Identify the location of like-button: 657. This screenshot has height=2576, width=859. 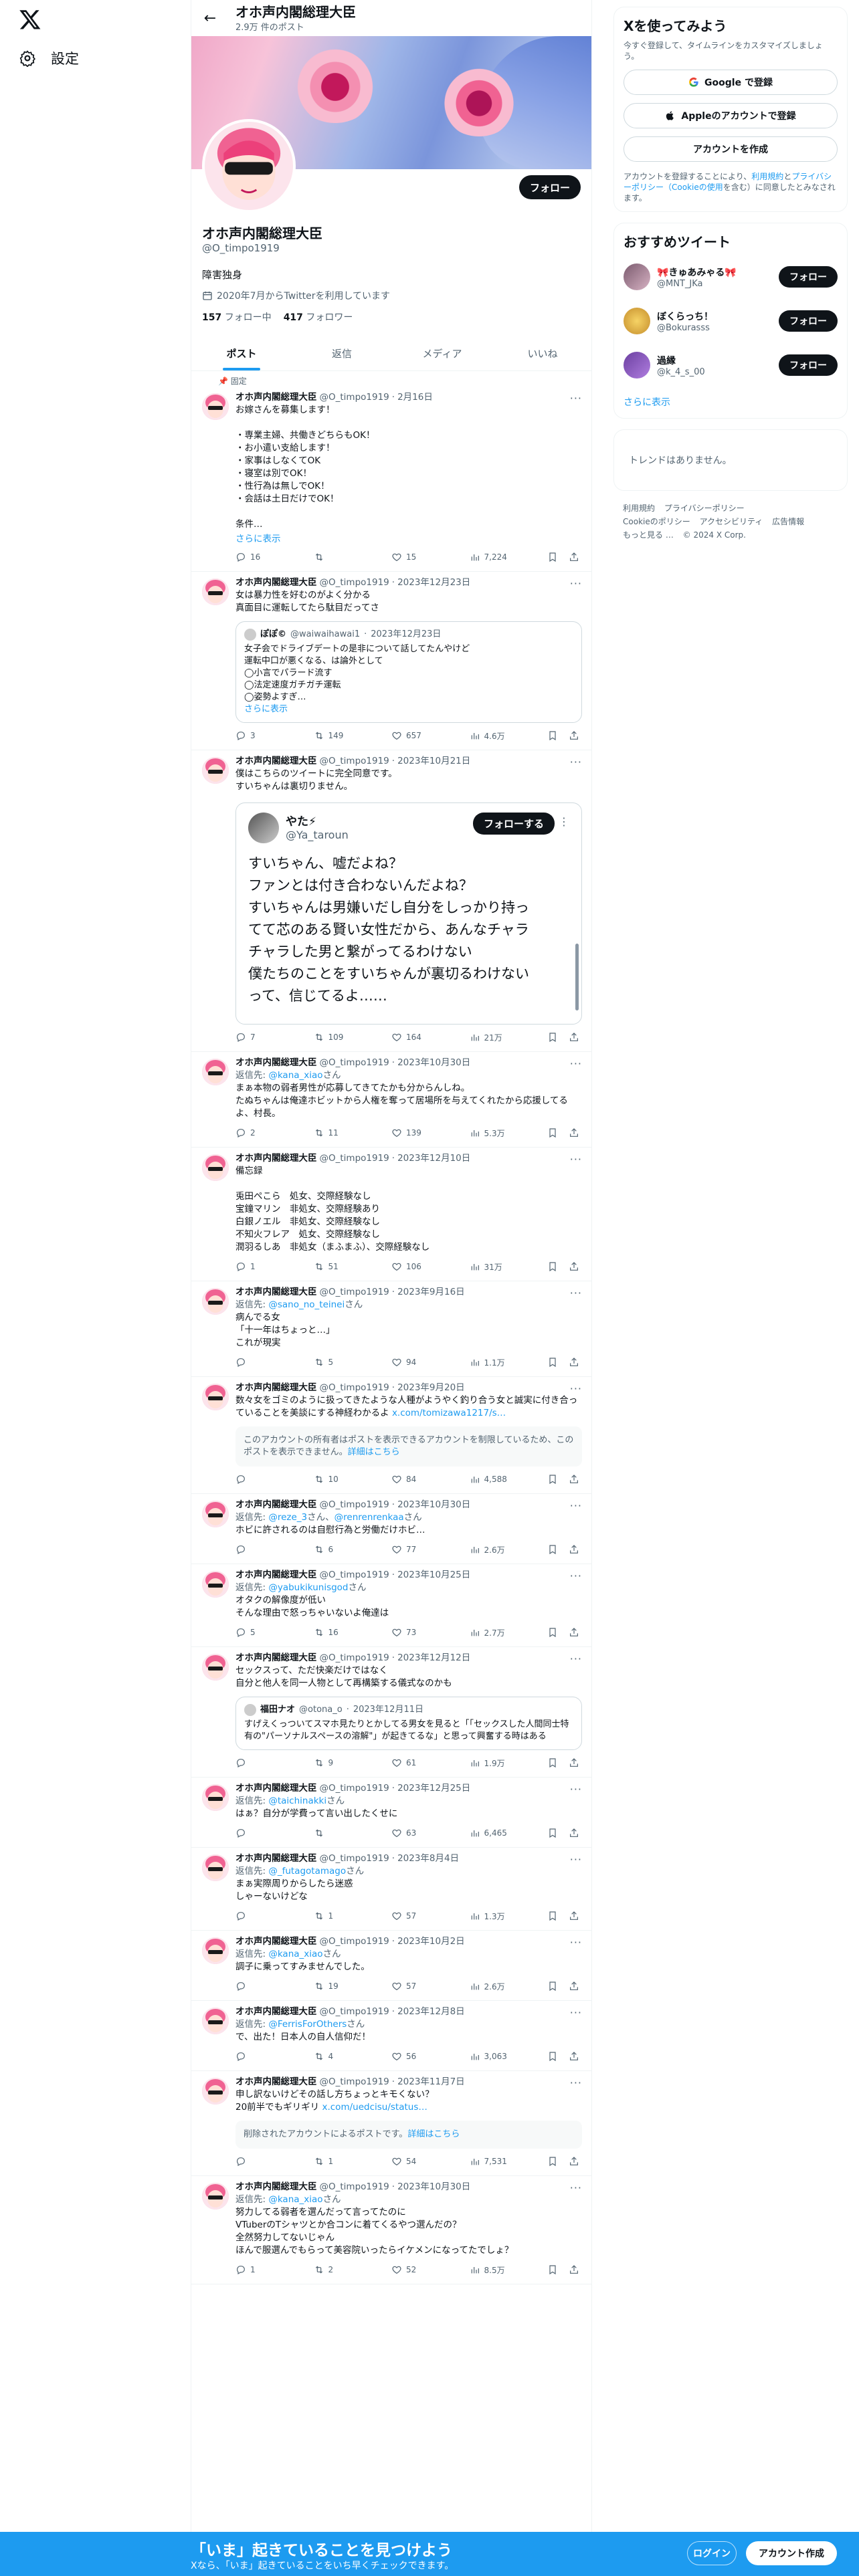
(412, 735).